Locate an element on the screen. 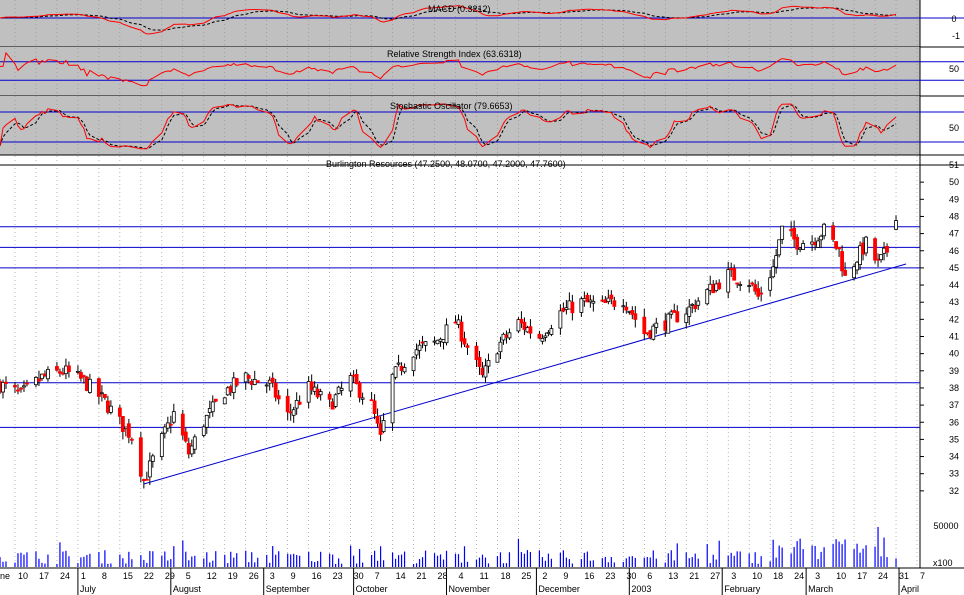 This screenshot has width=964, height=595. date-tick-label-1: 17 is located at coordinates (44, 576).